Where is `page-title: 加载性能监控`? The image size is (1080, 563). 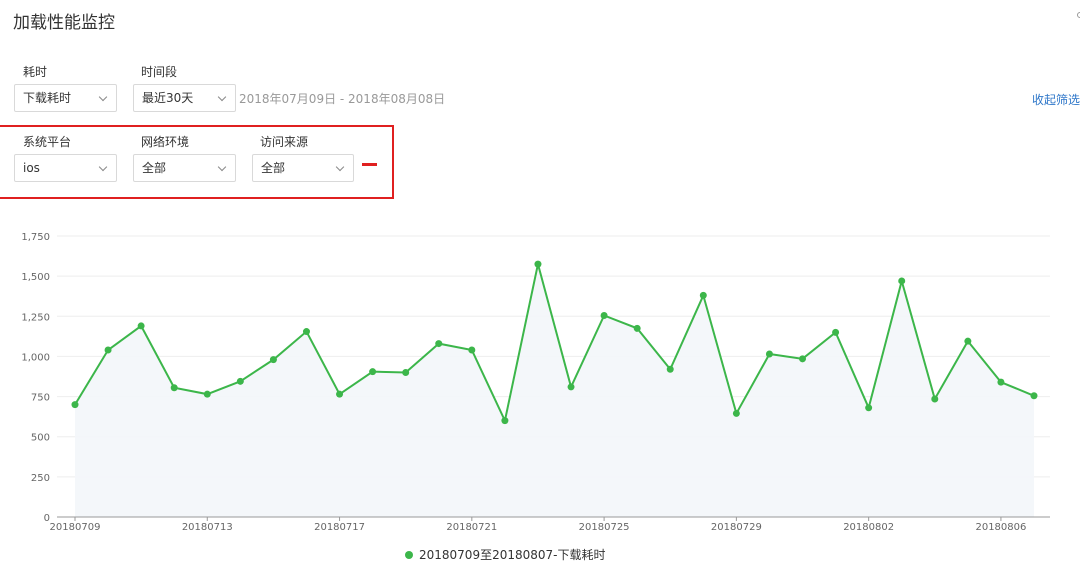 page-title: 加载性能监控 is located at coordinates (64, 23).